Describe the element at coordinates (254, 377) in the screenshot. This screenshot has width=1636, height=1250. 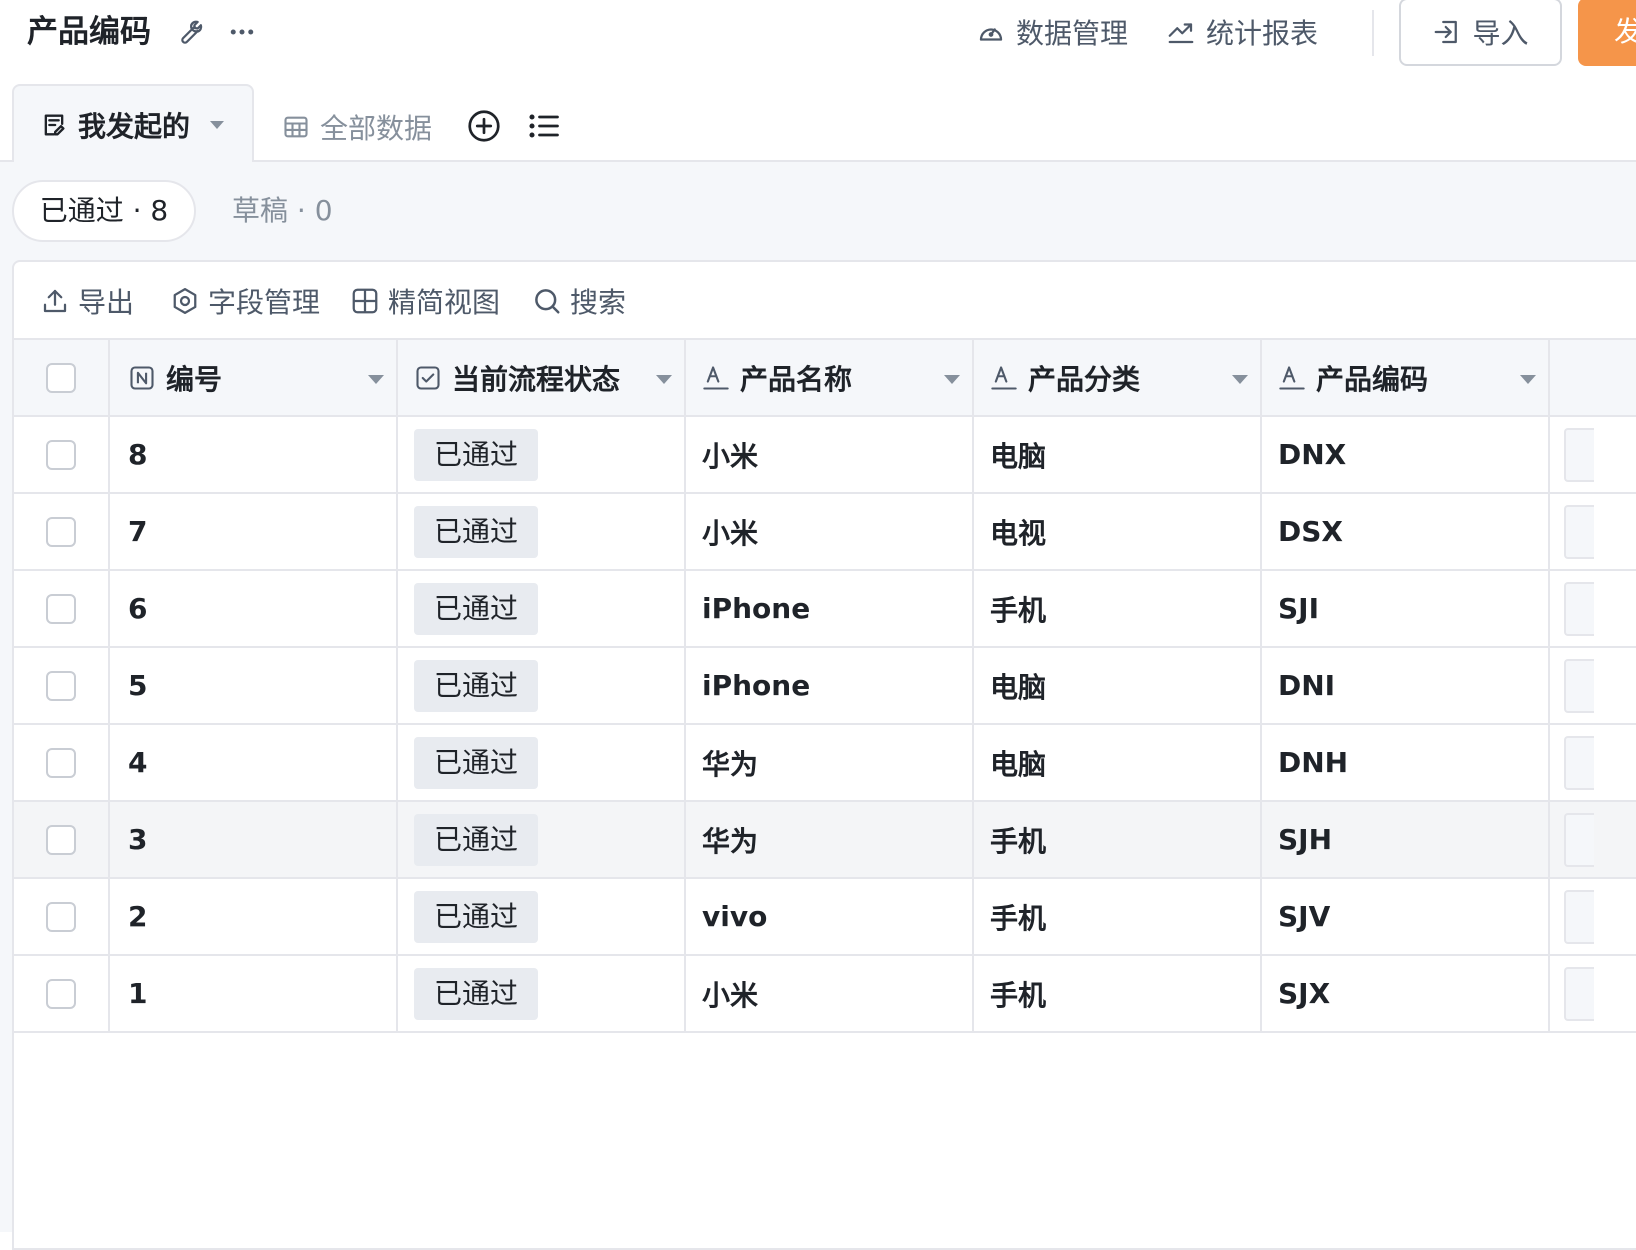
I see `column-header-id: 编号` at that location.